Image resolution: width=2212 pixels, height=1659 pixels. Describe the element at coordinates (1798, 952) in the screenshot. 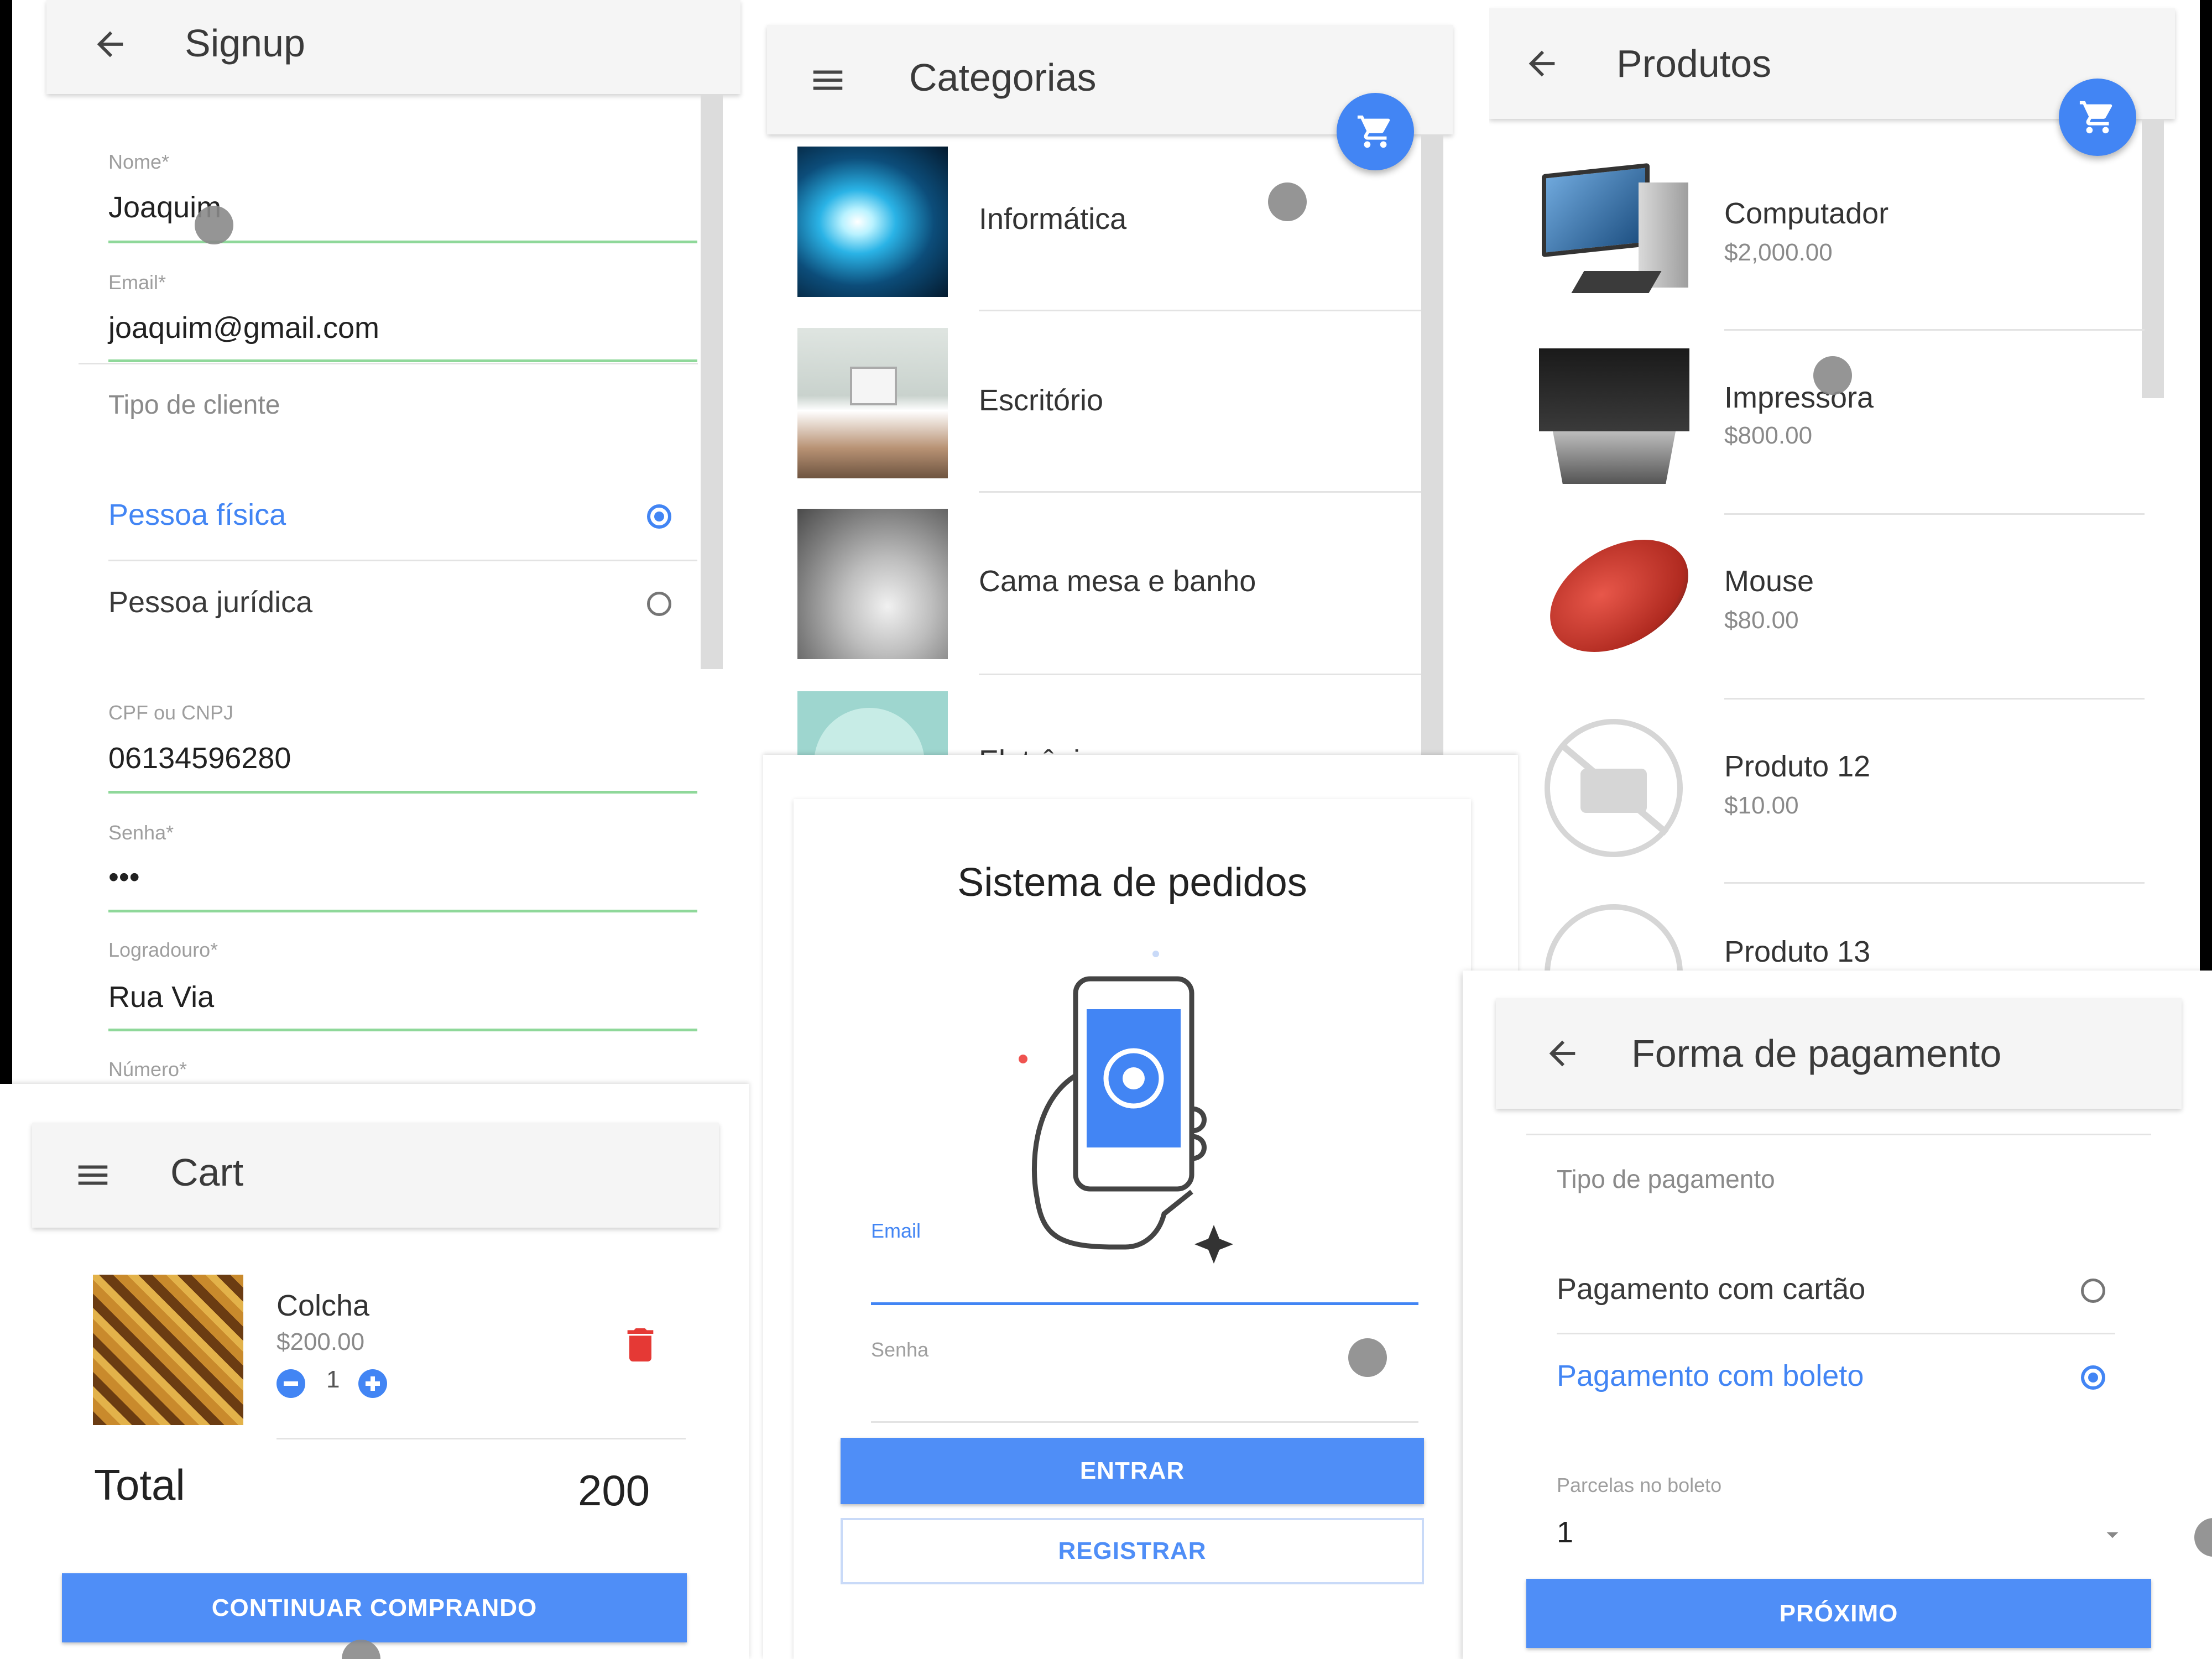

I see `product-name: Produto 13` at that location.